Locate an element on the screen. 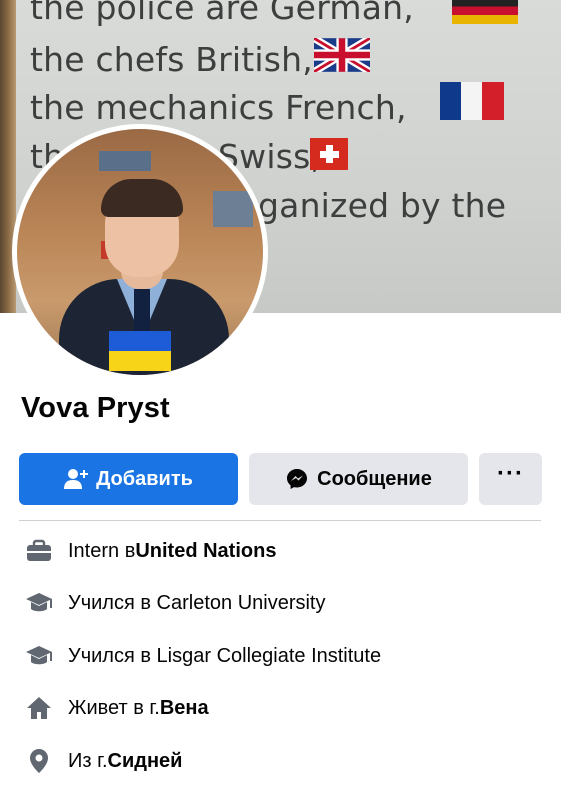 The height and width of the screenshot is (800, 561). home-icon is located at coordinates (39, 708).